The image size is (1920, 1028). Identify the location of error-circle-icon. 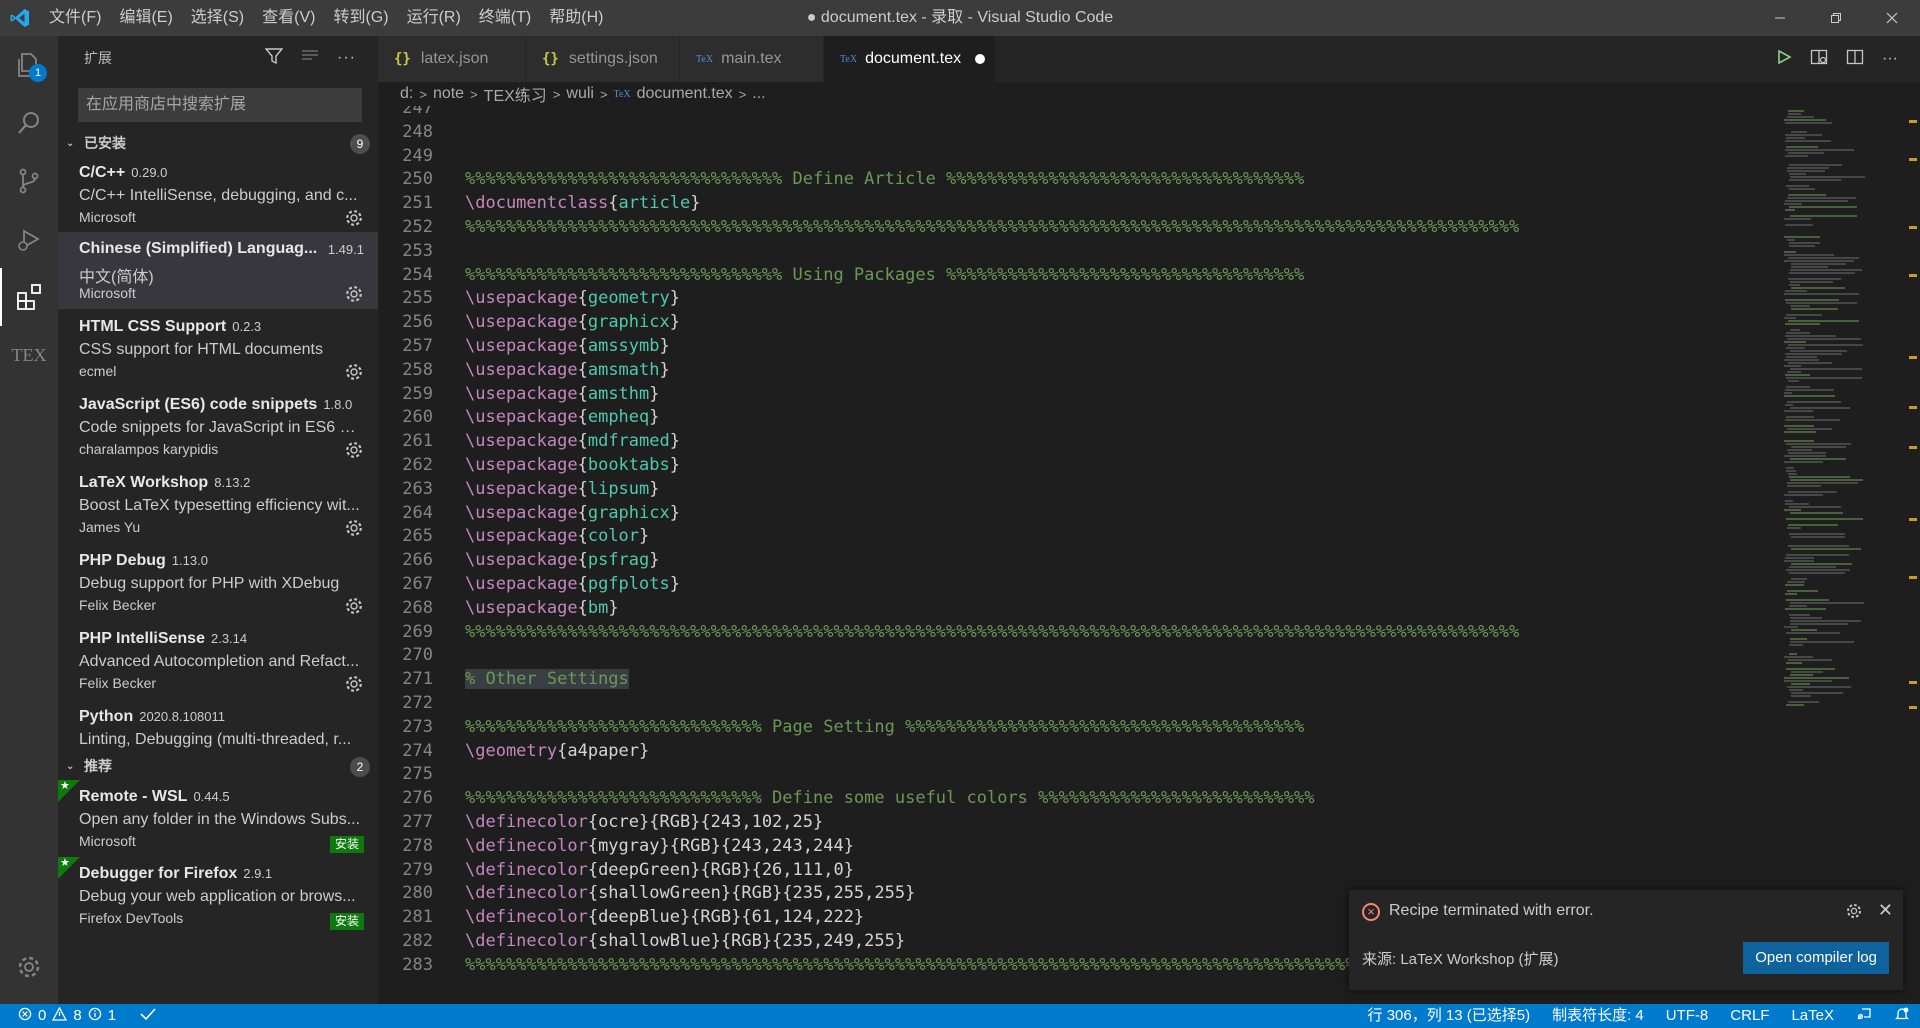
(25, 1016).